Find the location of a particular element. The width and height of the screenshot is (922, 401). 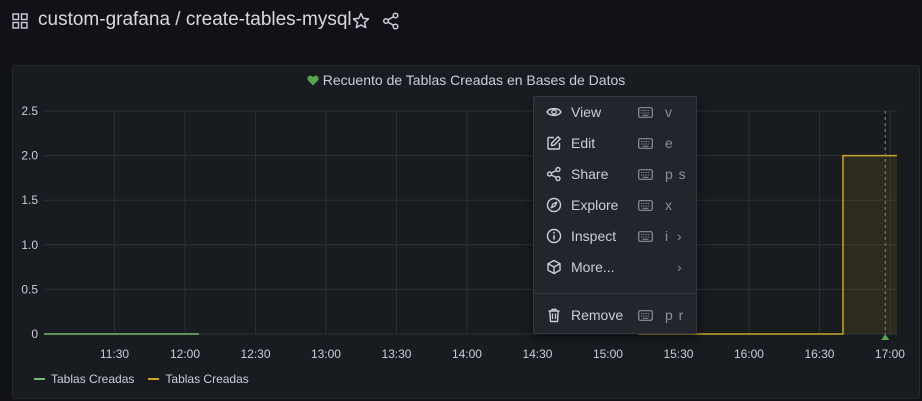

menu-item-more: More... › is located at coordinates (615, 267).